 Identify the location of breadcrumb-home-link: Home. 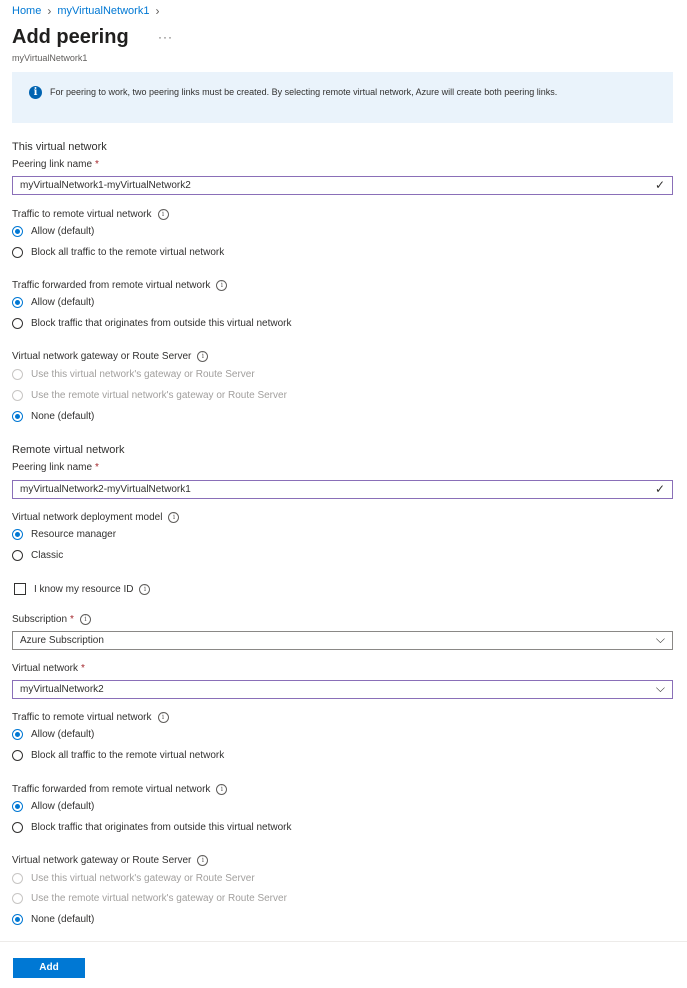
(26, 11).